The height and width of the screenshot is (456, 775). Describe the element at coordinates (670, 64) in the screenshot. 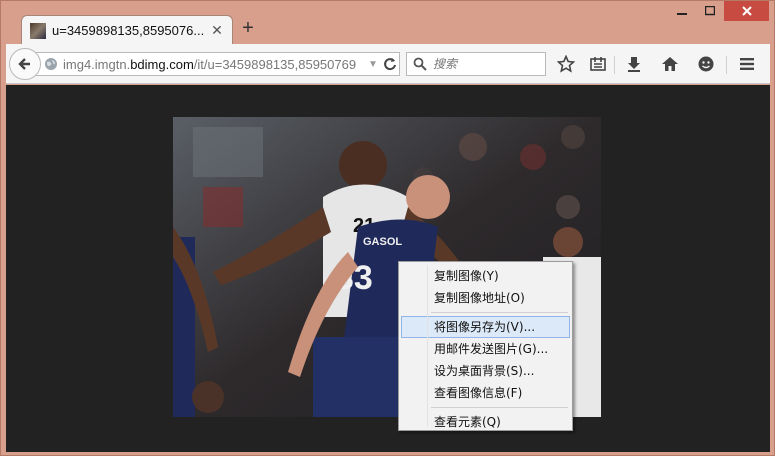

I see `home-icon` at that location.